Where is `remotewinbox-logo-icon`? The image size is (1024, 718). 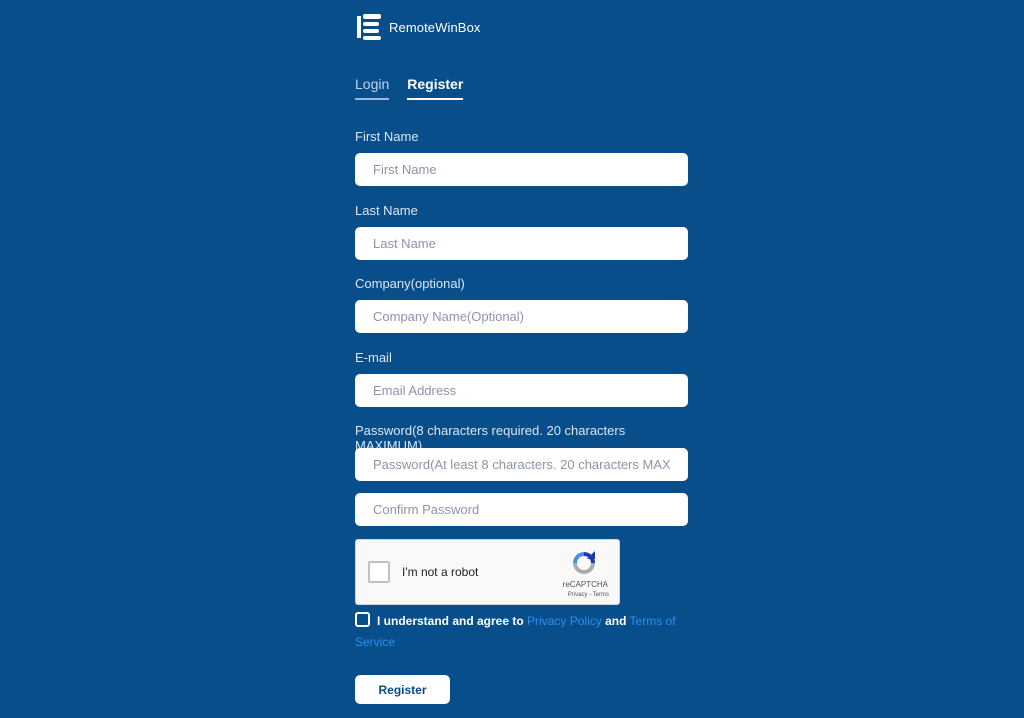 remotewinbox-logo-icon is located at coordinates (369, 27).